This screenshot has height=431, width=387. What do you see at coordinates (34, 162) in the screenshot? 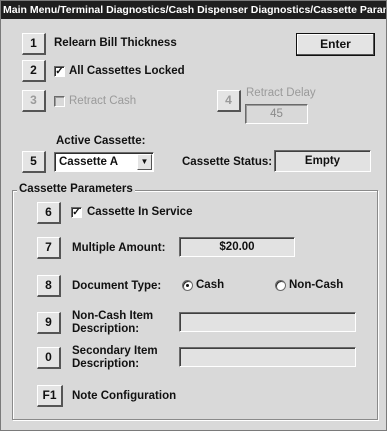
I see `active-cassette-key-button: 5` at bounding box center [34, 162].